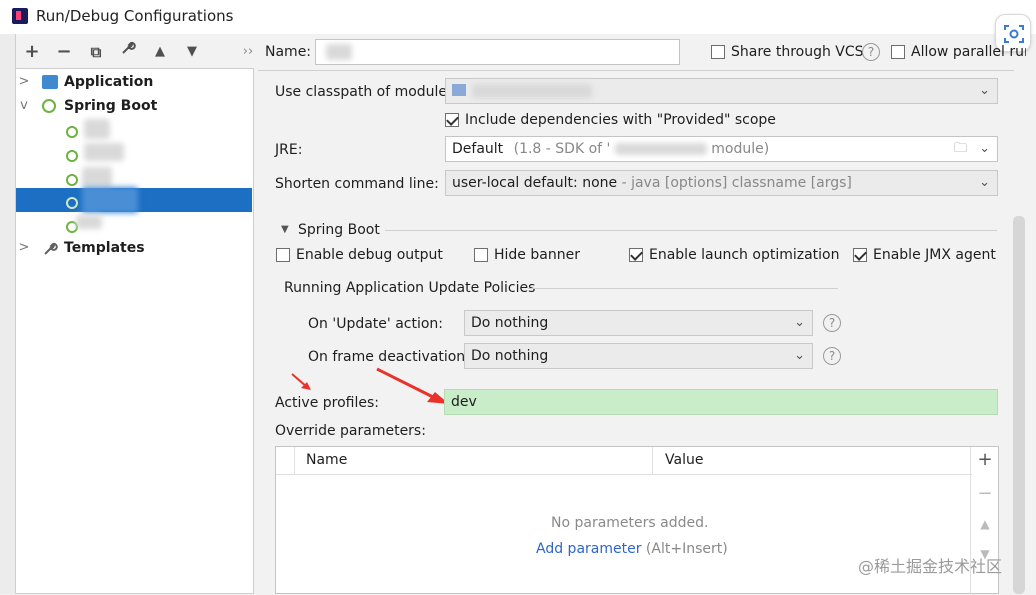  Describe the element at coordinates (339, 52) in the screenshot. I see `redacted-name` at that location.